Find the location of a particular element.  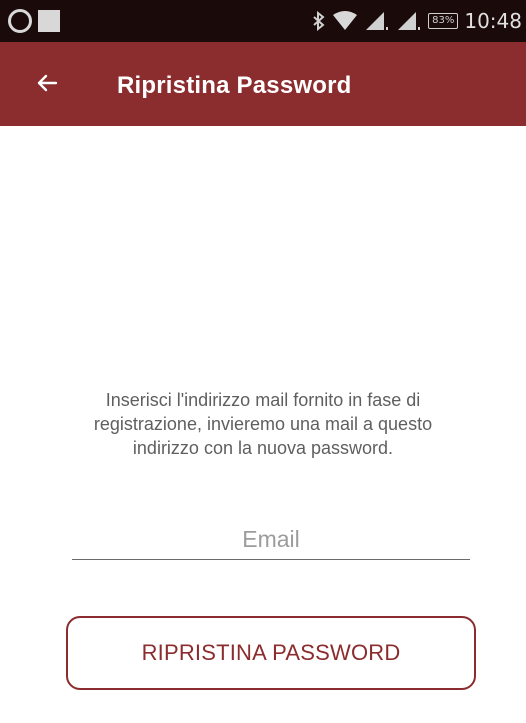

page-title: Ripristina Password is located at coordinates (234, 85).